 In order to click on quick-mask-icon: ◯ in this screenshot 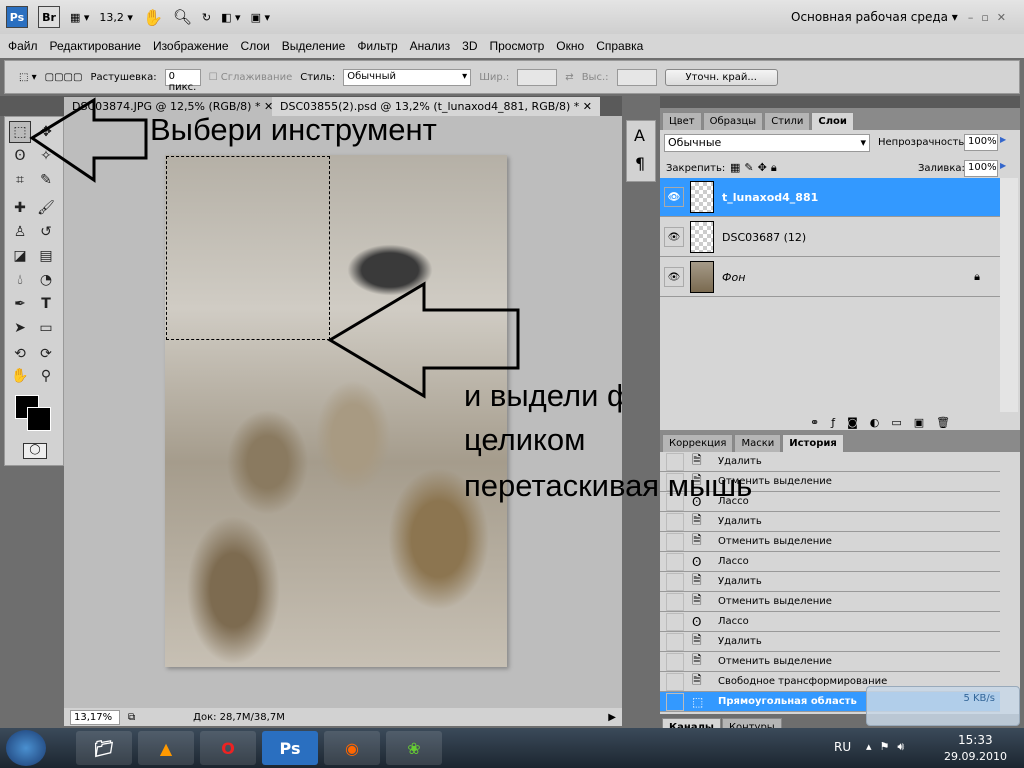, I will do `click(35, 451)`.